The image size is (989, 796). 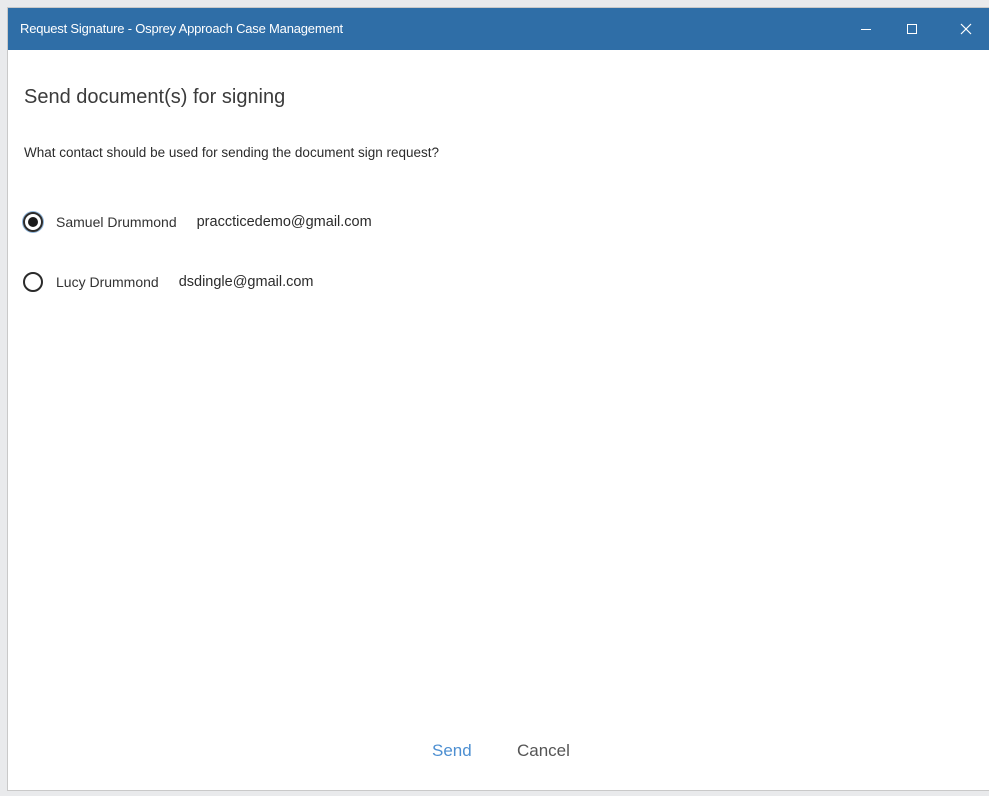 What do you see at coordinates (498, 753) in the screenshot?
I see `dialog-footer: Send Cancel` at bounding box center [498, 753].